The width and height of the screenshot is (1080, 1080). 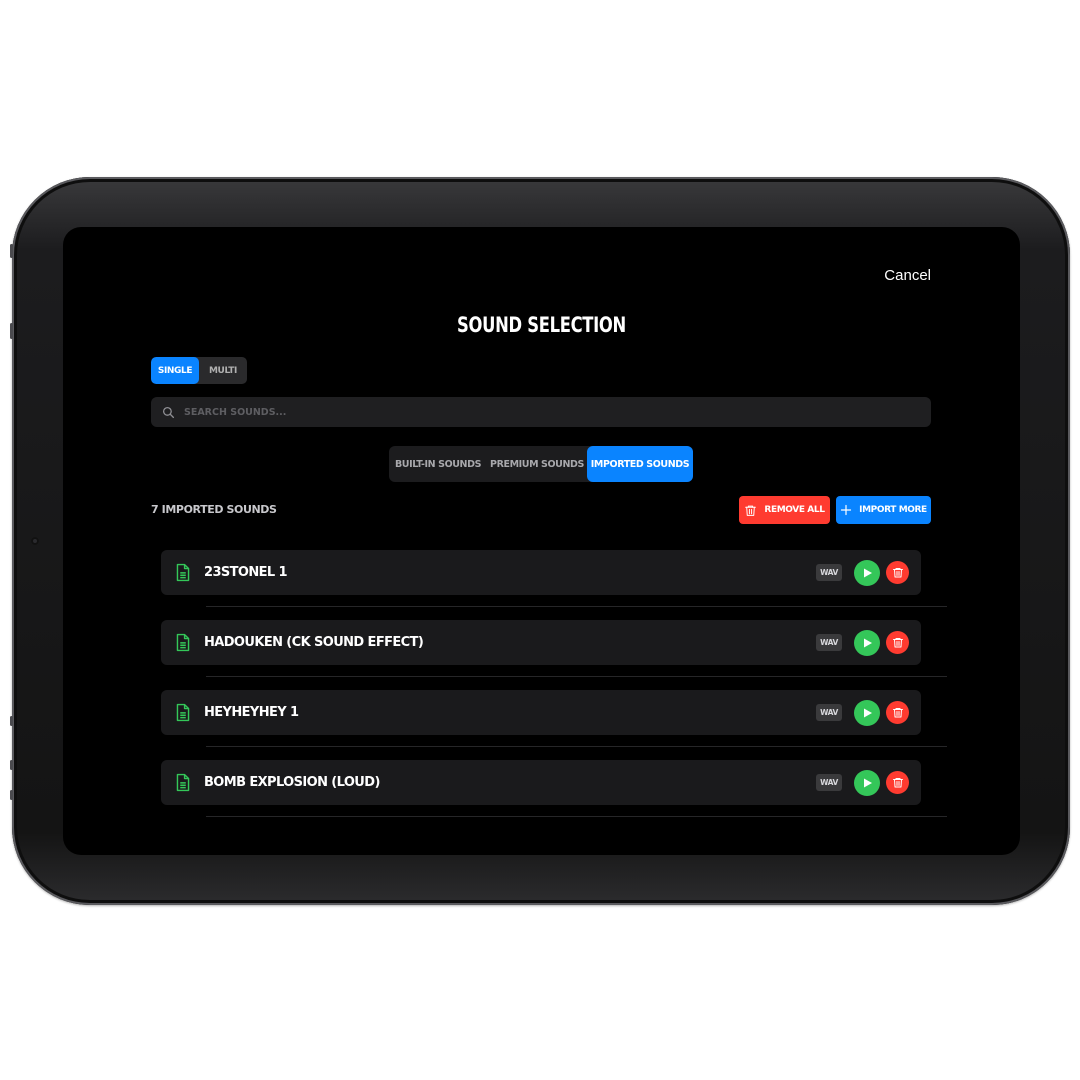 I want to click on volume-button-top, so click(x=11, y=251).